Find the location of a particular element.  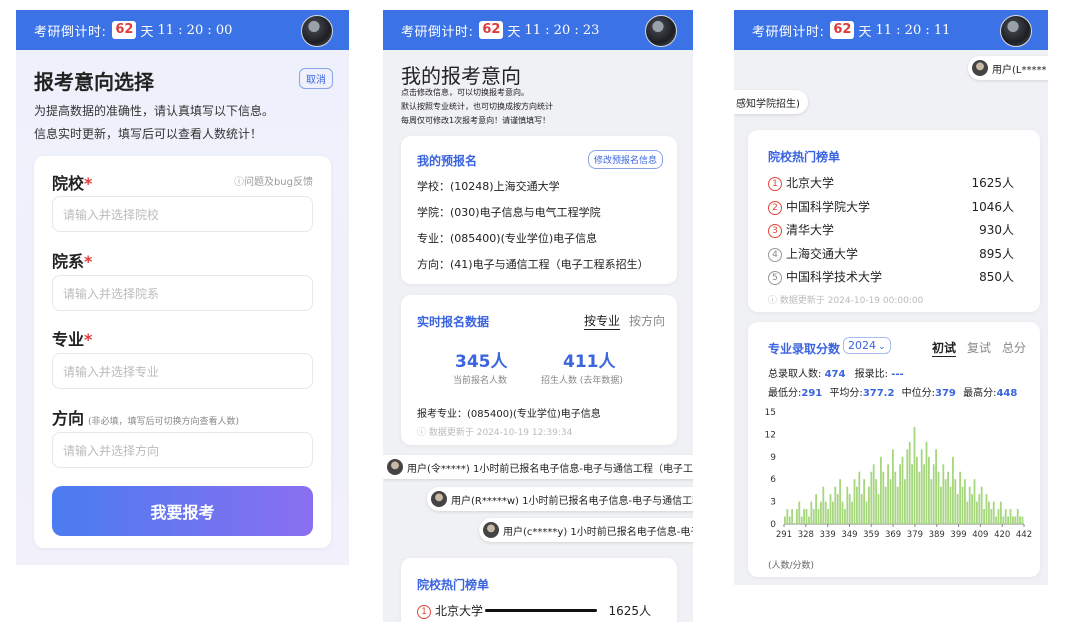

tab-by-direction: 按方向 is located at coordinates (647, 320).